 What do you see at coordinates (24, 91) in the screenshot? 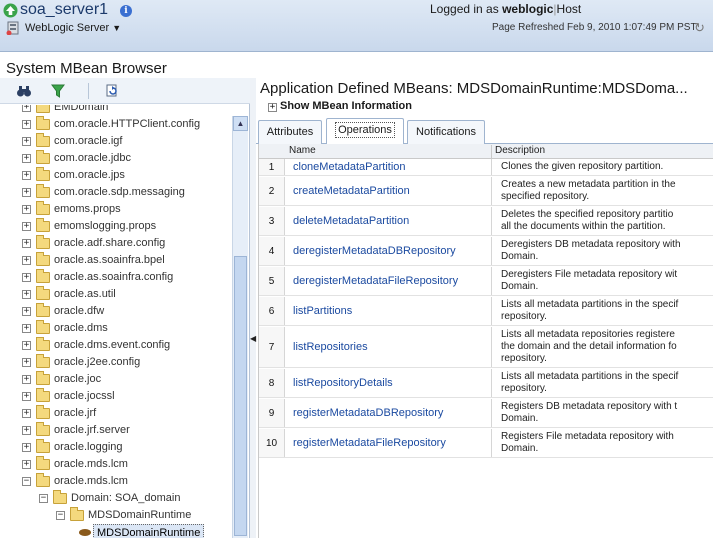
I see `binoculars-icon` at bounding box center [24, 91].